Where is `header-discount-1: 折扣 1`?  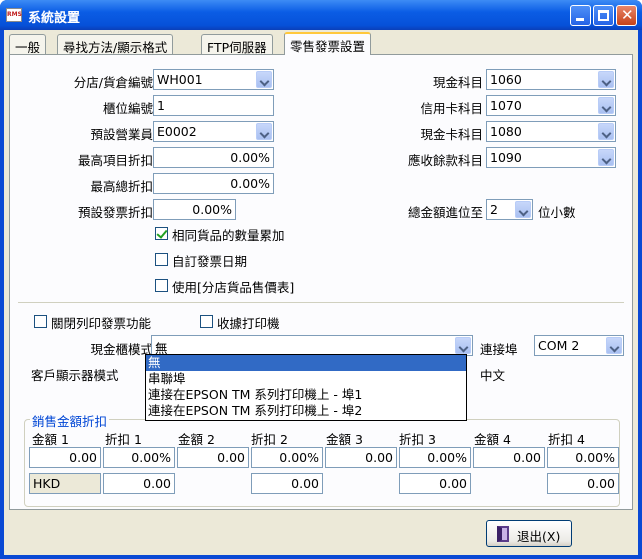 header-discount-1: 折扣 1 is located at coordinates (123, 439).